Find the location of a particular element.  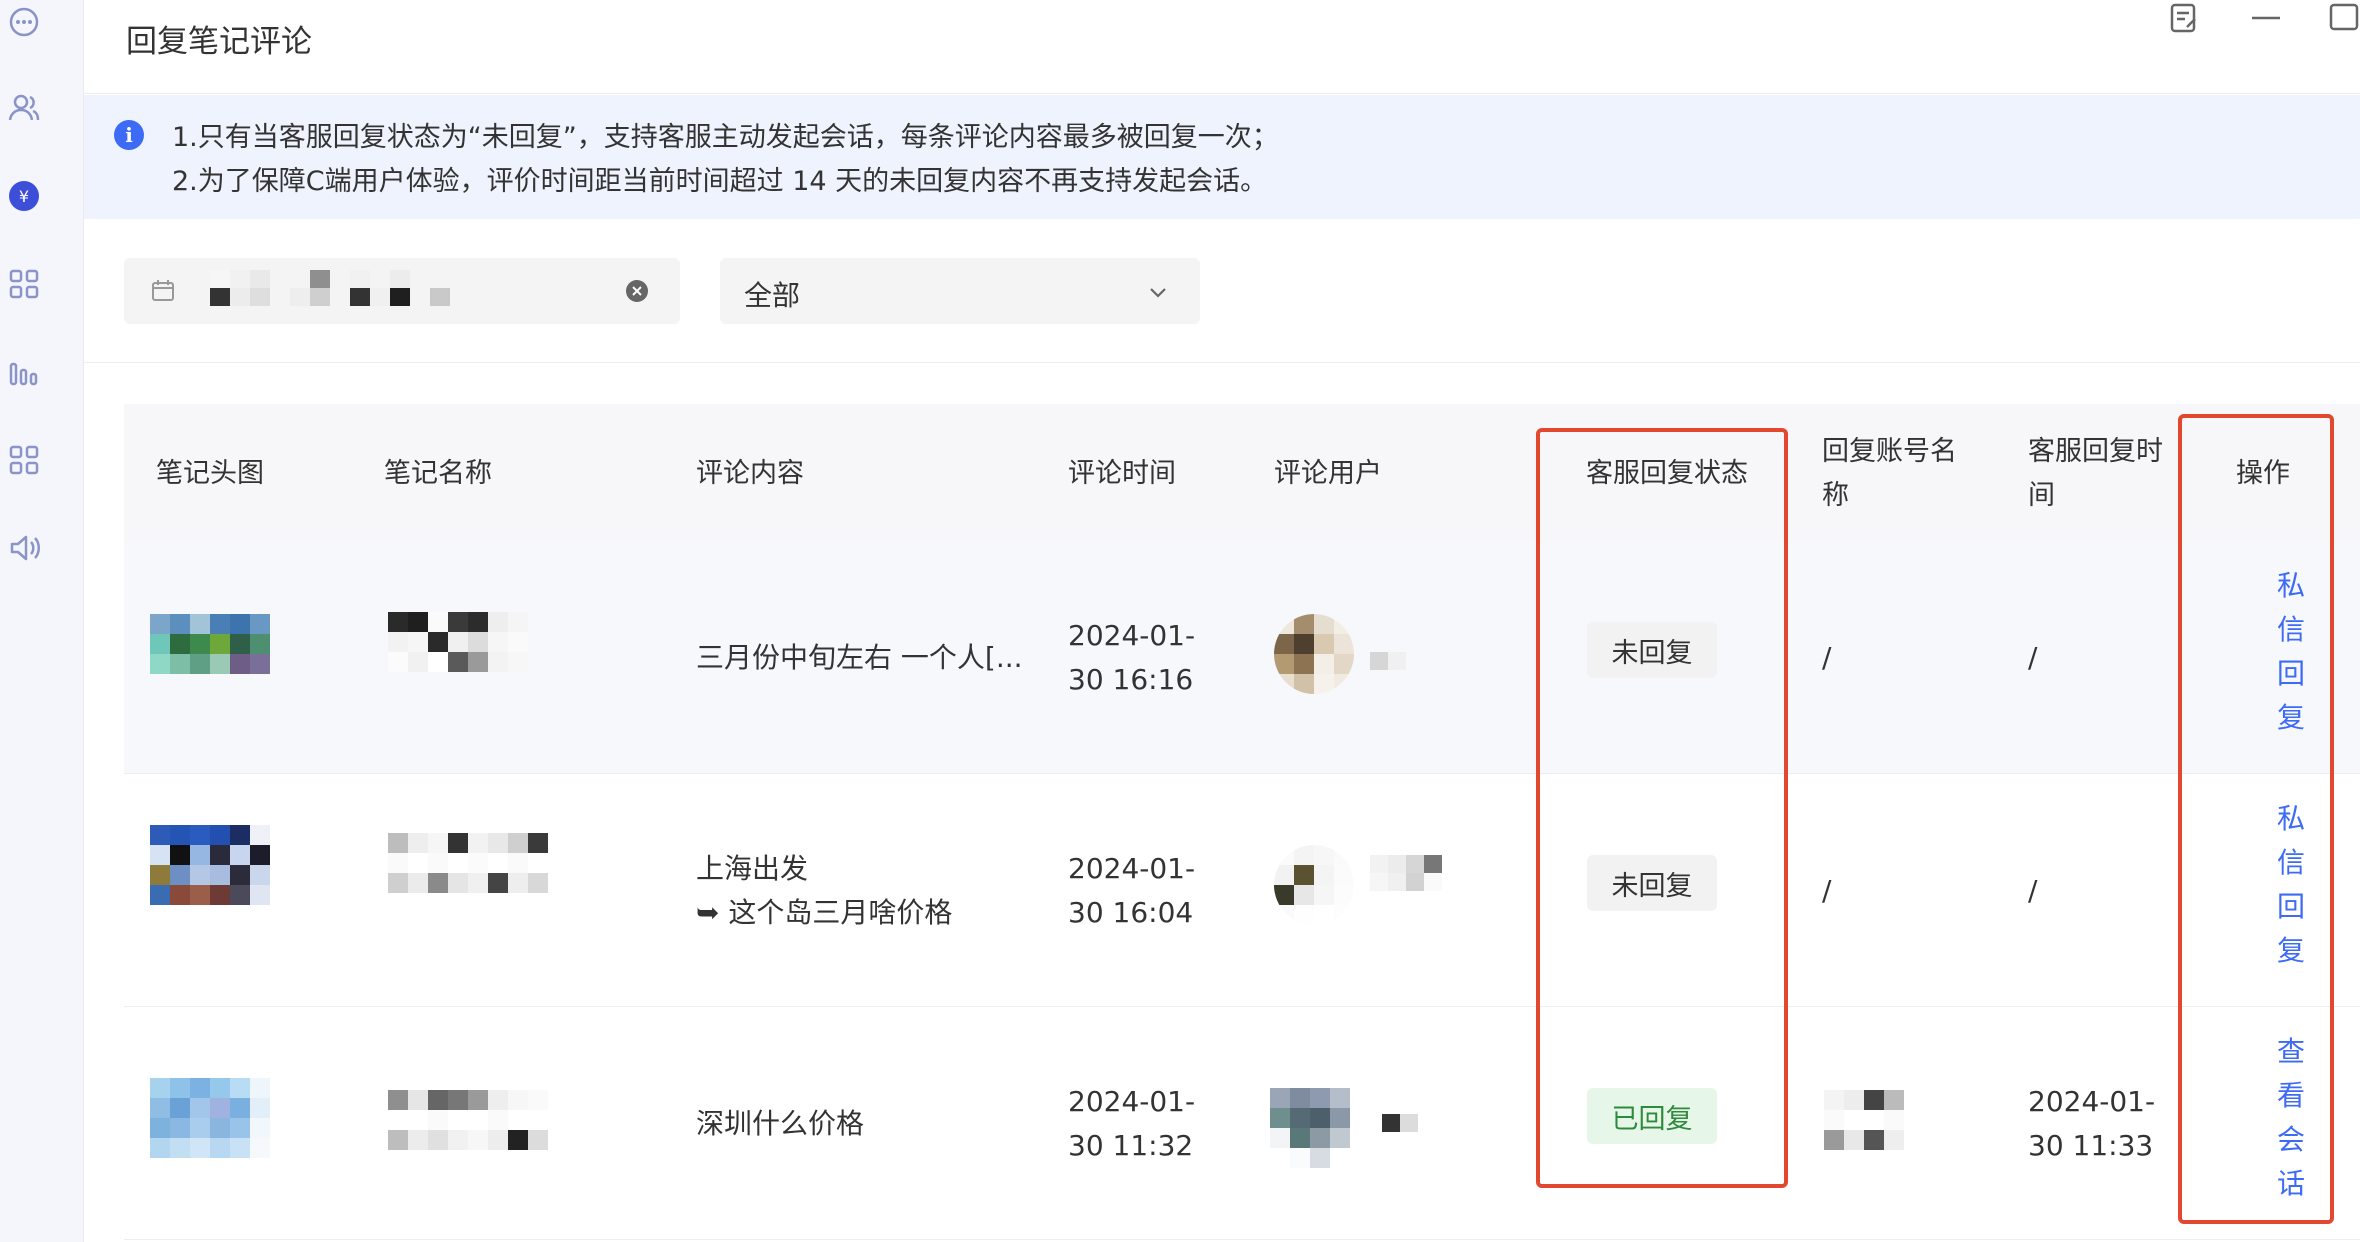

comment-content: 上海出发 is located at coordinates (752, 868).